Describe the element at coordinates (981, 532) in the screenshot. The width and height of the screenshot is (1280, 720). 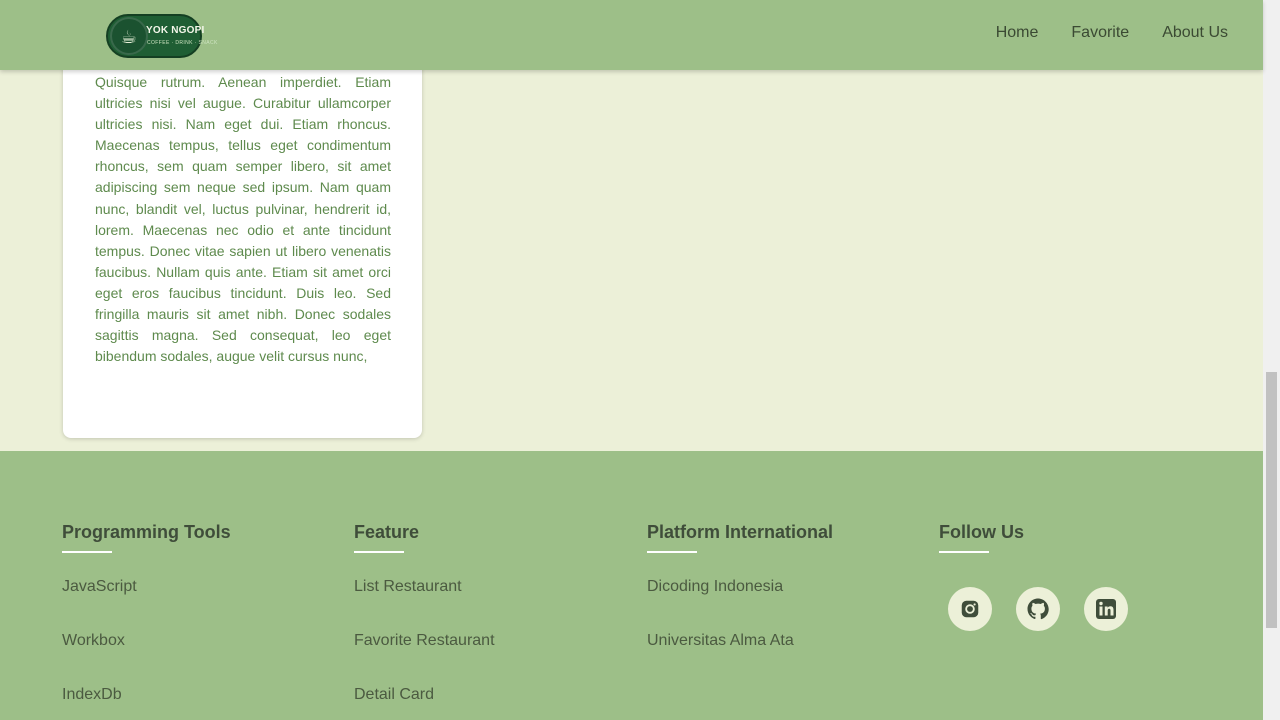
I see `footer-heading: Follow Us` at that location.